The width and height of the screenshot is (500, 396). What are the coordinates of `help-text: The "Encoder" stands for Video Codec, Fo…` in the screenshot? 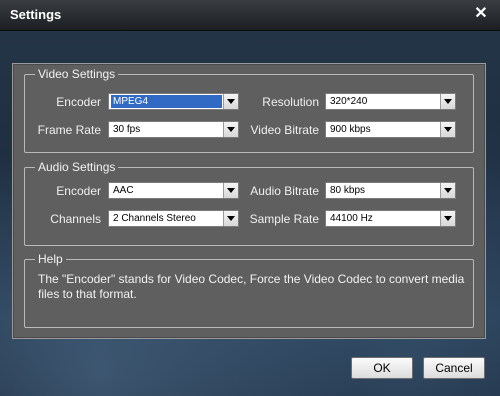 It's located at (251, 286).